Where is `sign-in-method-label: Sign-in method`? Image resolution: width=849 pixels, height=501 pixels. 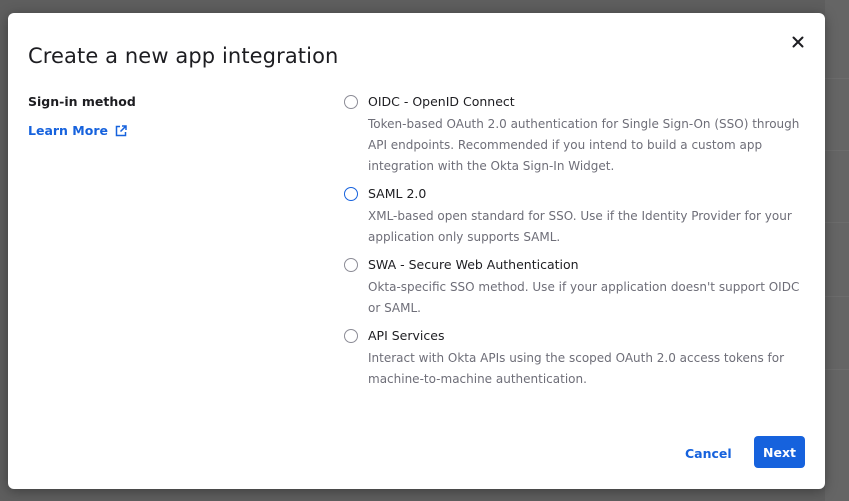 sign-in-method-label: Sign-in method is located at coordinates (82, 101).